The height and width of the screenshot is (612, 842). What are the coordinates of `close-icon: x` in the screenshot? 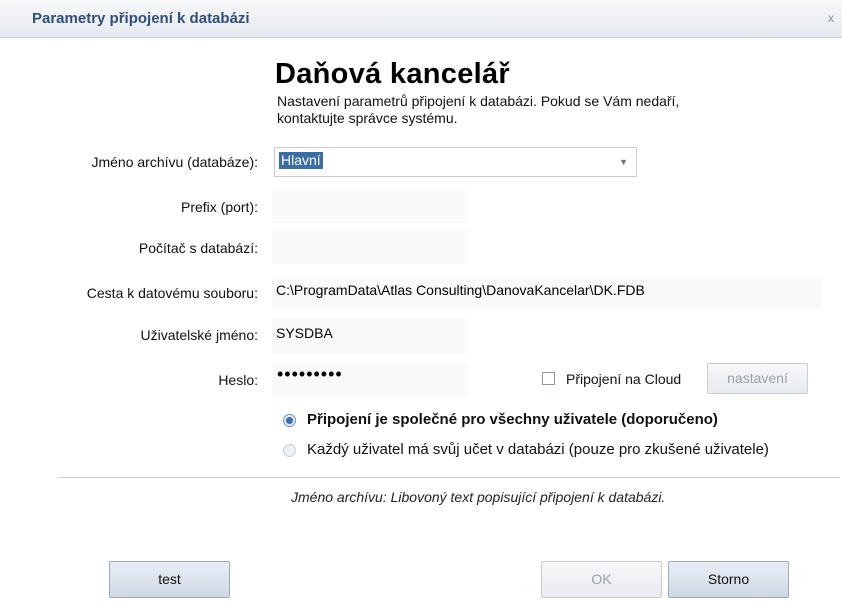 It's located at (831, 18).